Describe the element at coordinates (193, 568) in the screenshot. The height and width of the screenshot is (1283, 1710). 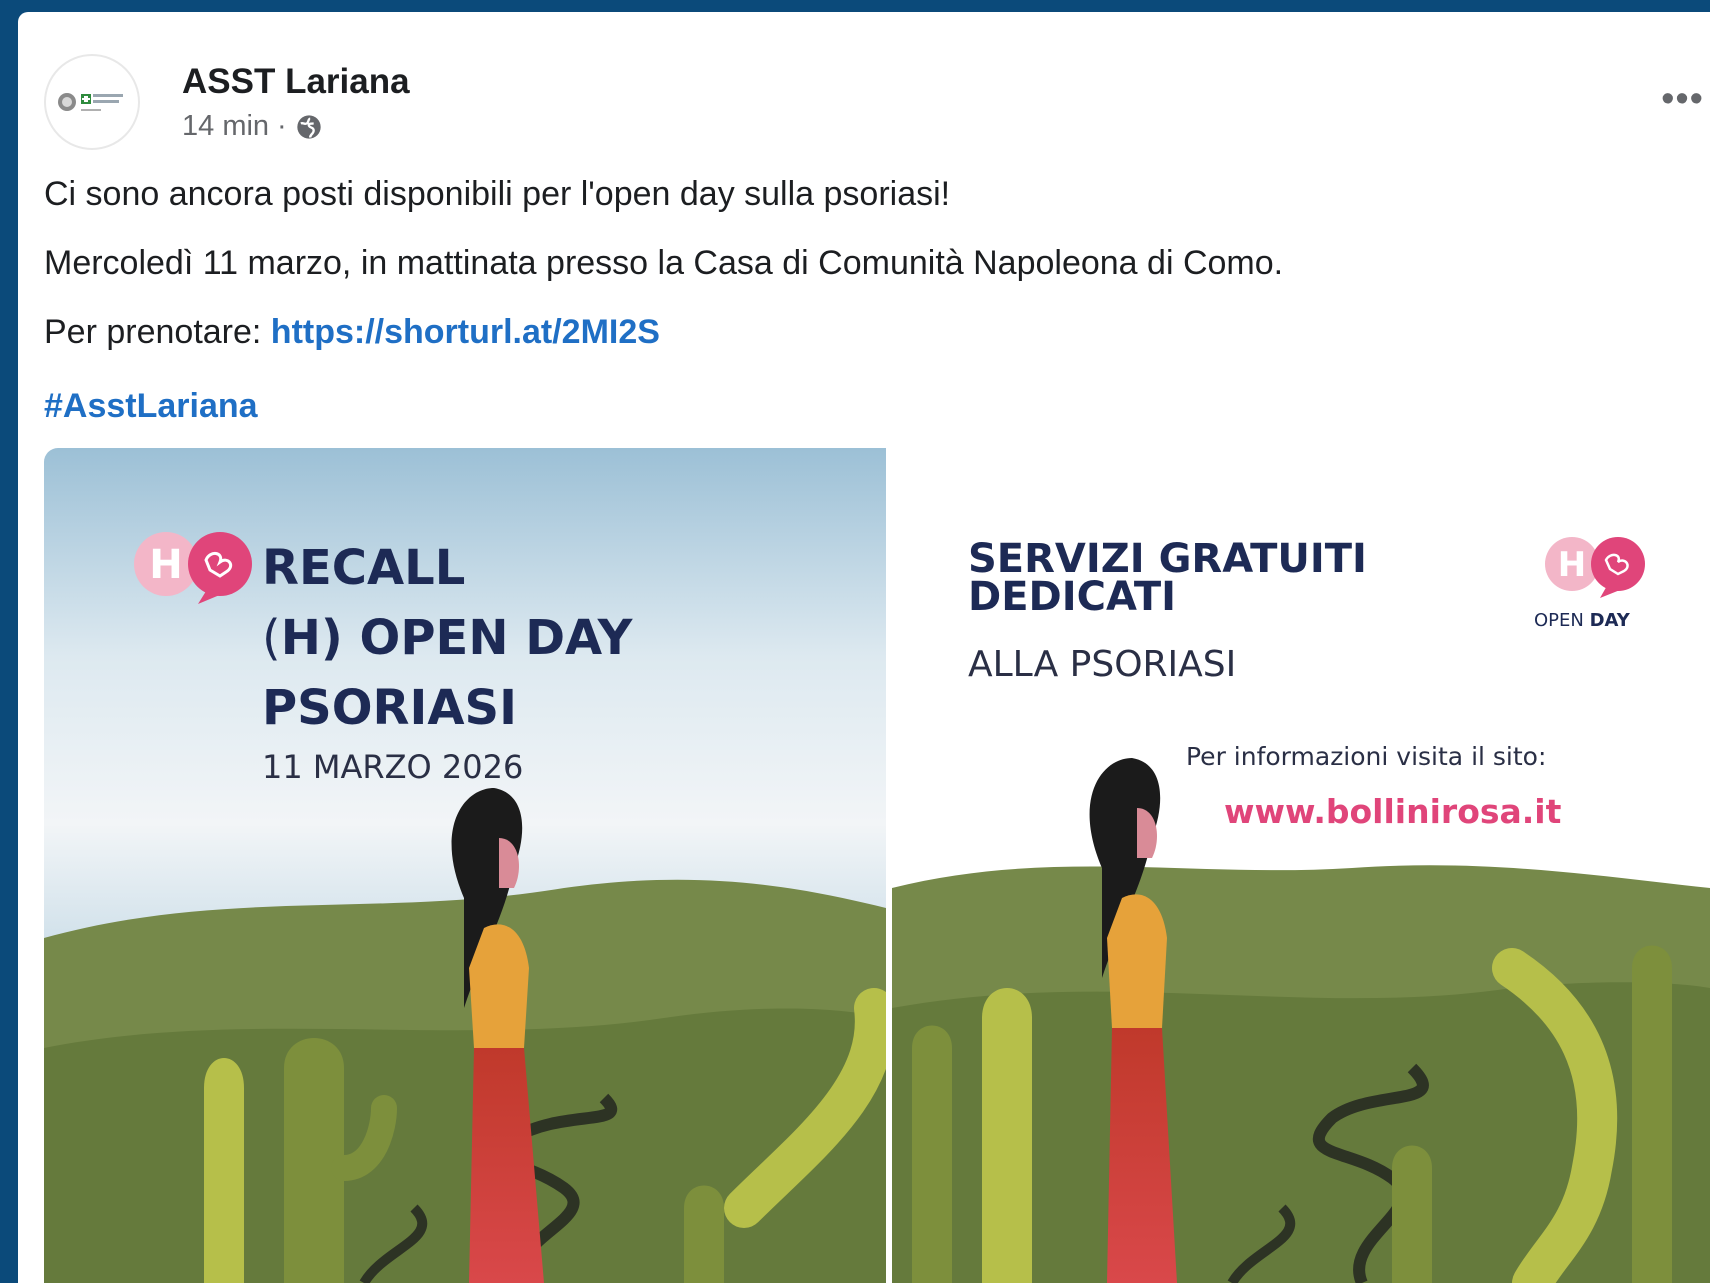
I see `h-open-day-badge-icon: H` at that location.